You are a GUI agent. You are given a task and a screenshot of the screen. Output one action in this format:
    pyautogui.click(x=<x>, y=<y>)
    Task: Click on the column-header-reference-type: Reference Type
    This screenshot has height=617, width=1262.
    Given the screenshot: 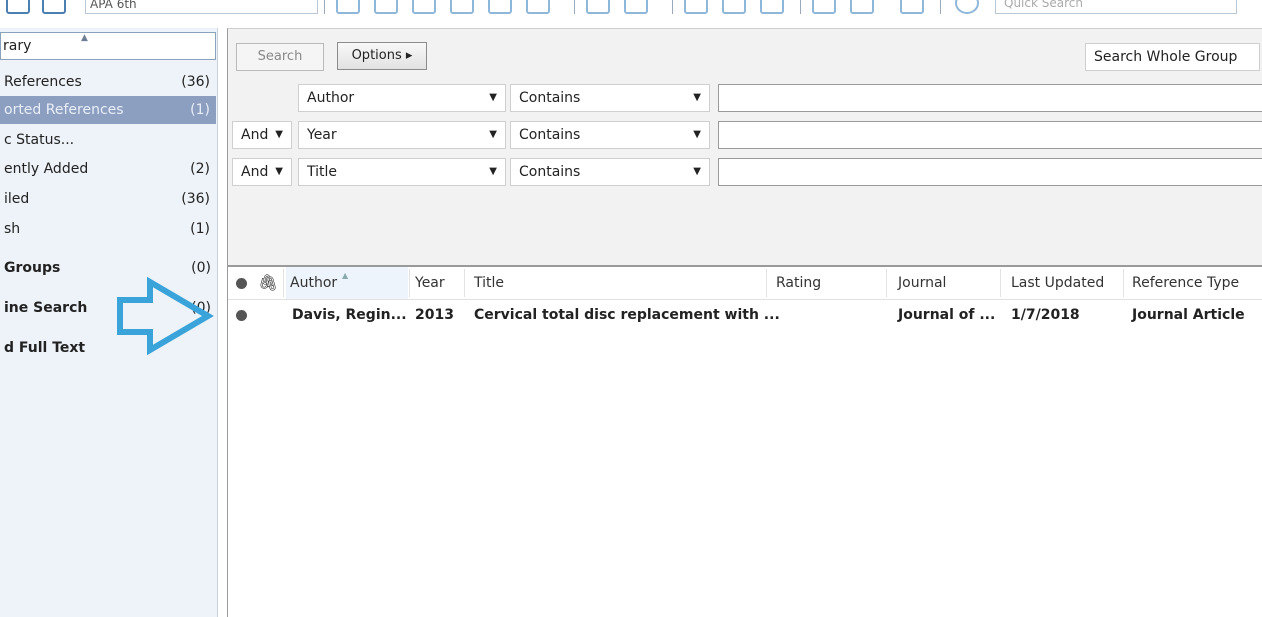 What is the action you would take?
    pyautogui.click(x=1185, y=283)
    